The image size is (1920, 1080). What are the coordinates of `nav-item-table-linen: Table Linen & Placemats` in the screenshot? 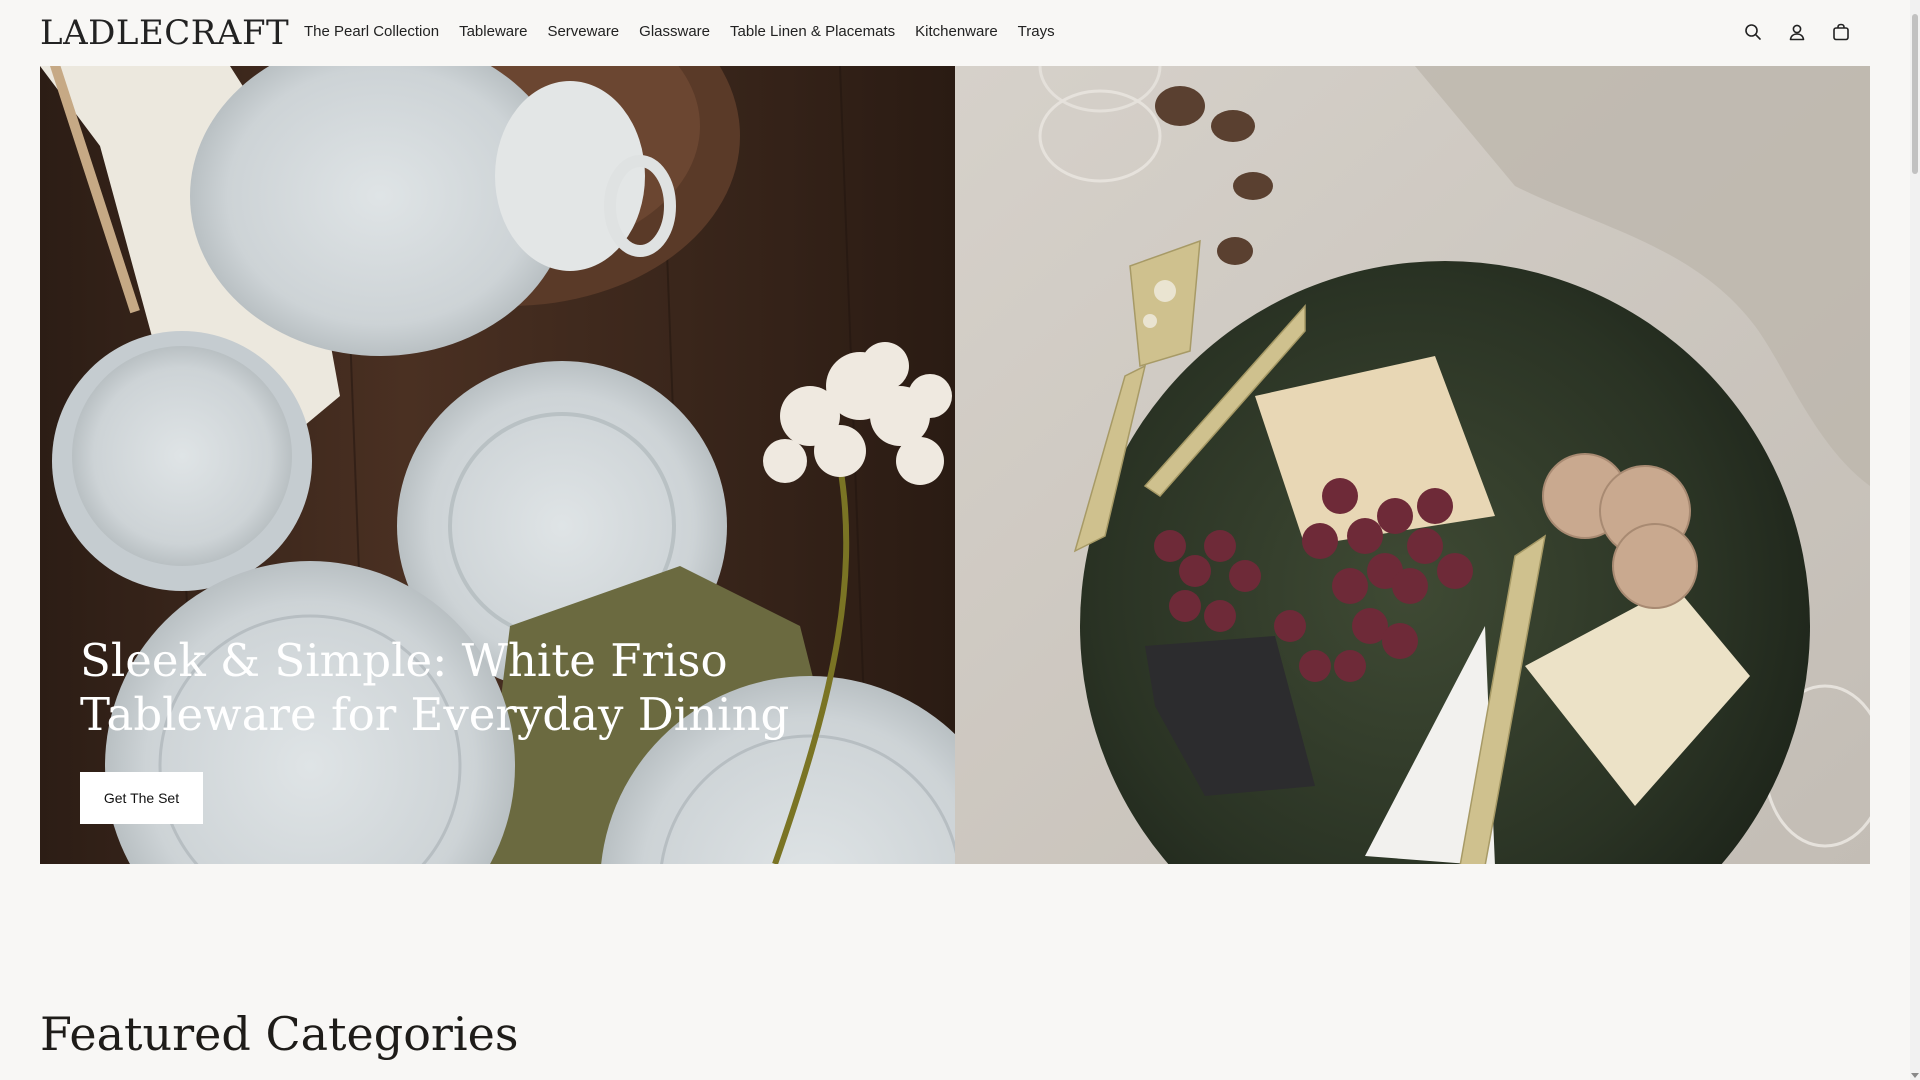 It's located at (812, 32).